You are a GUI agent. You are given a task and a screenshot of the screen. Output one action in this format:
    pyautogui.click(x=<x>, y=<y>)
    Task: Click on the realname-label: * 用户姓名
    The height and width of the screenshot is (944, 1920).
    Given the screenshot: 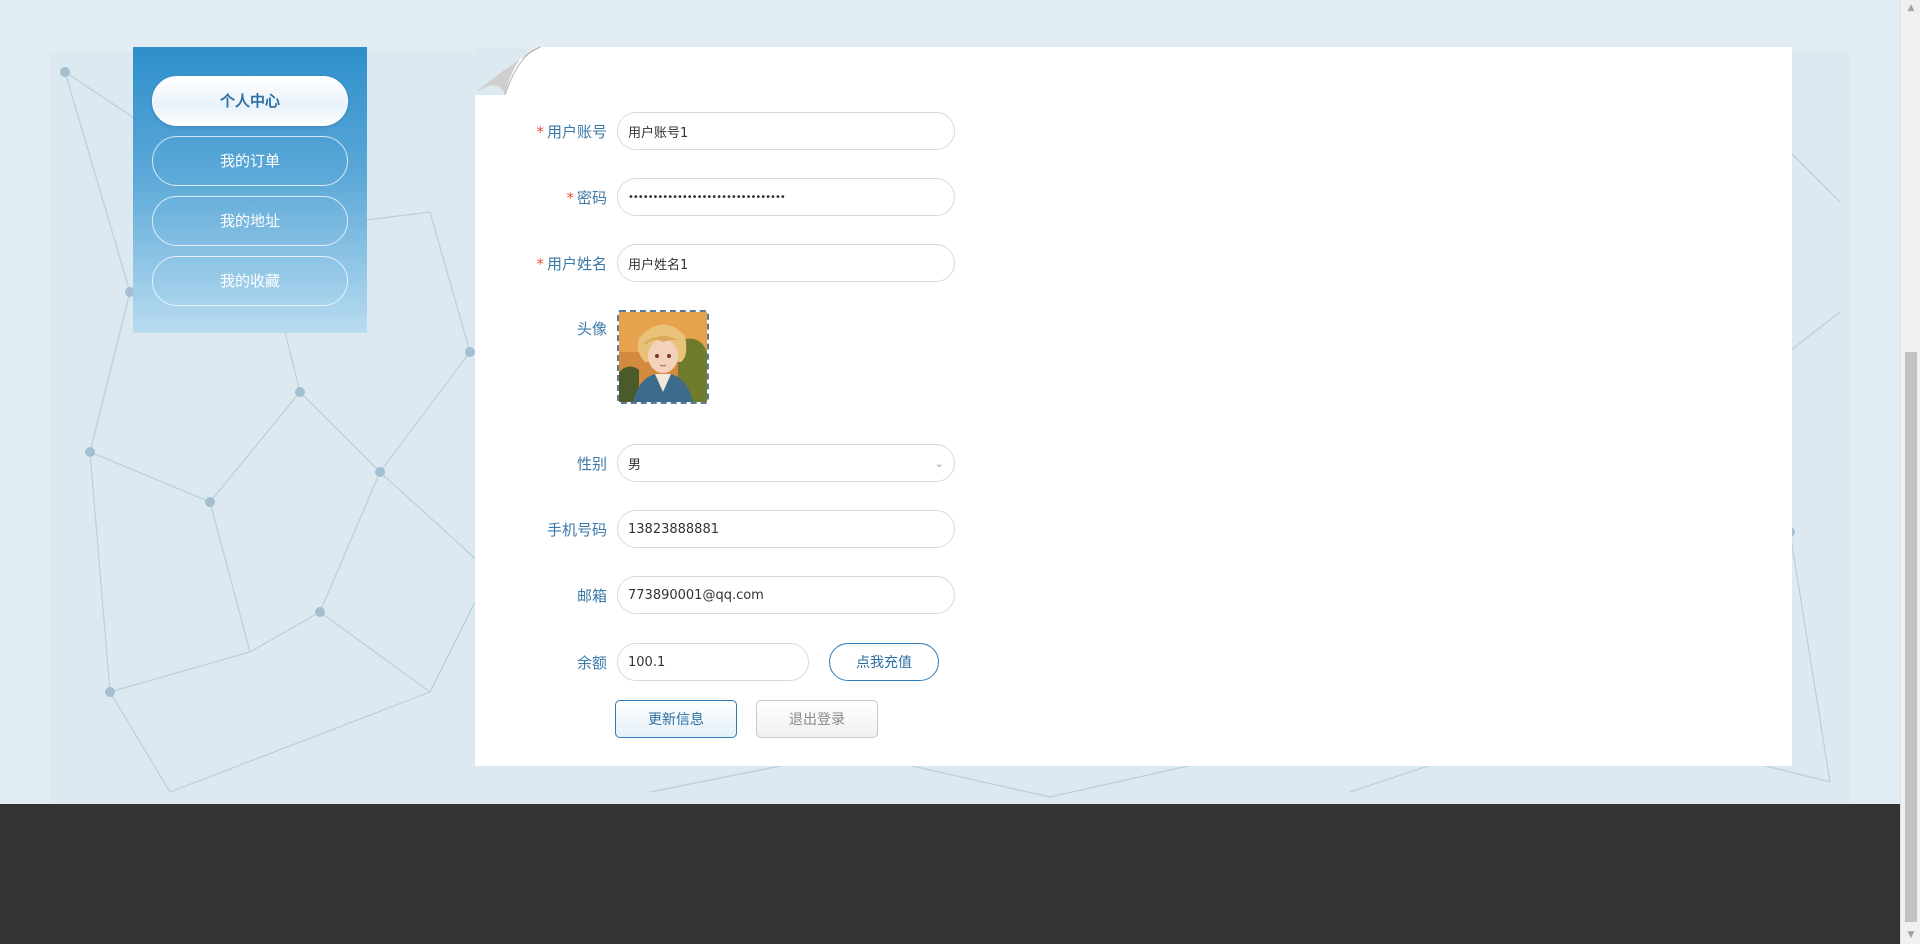 What is the action you would take?
    pyautogui.click(x=571, y=263)
    